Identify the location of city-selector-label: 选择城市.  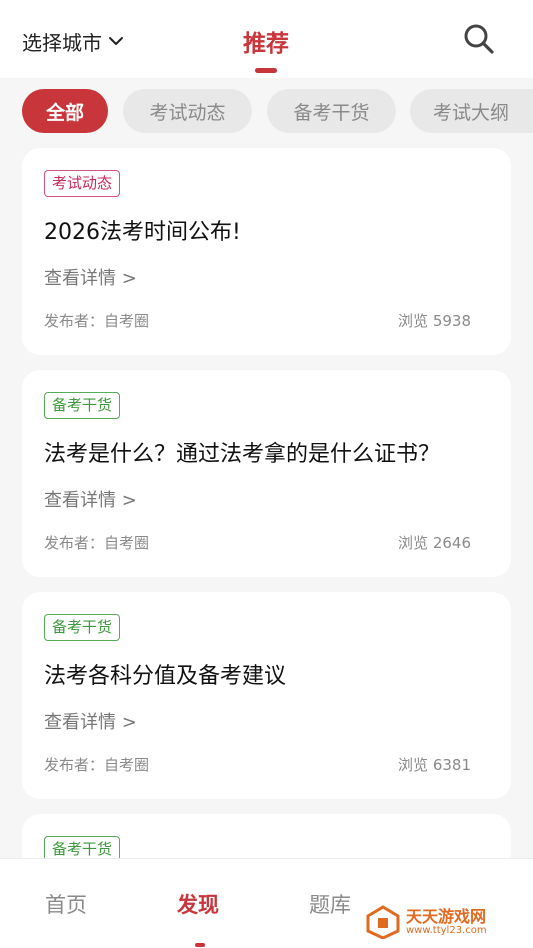
(62, 42).